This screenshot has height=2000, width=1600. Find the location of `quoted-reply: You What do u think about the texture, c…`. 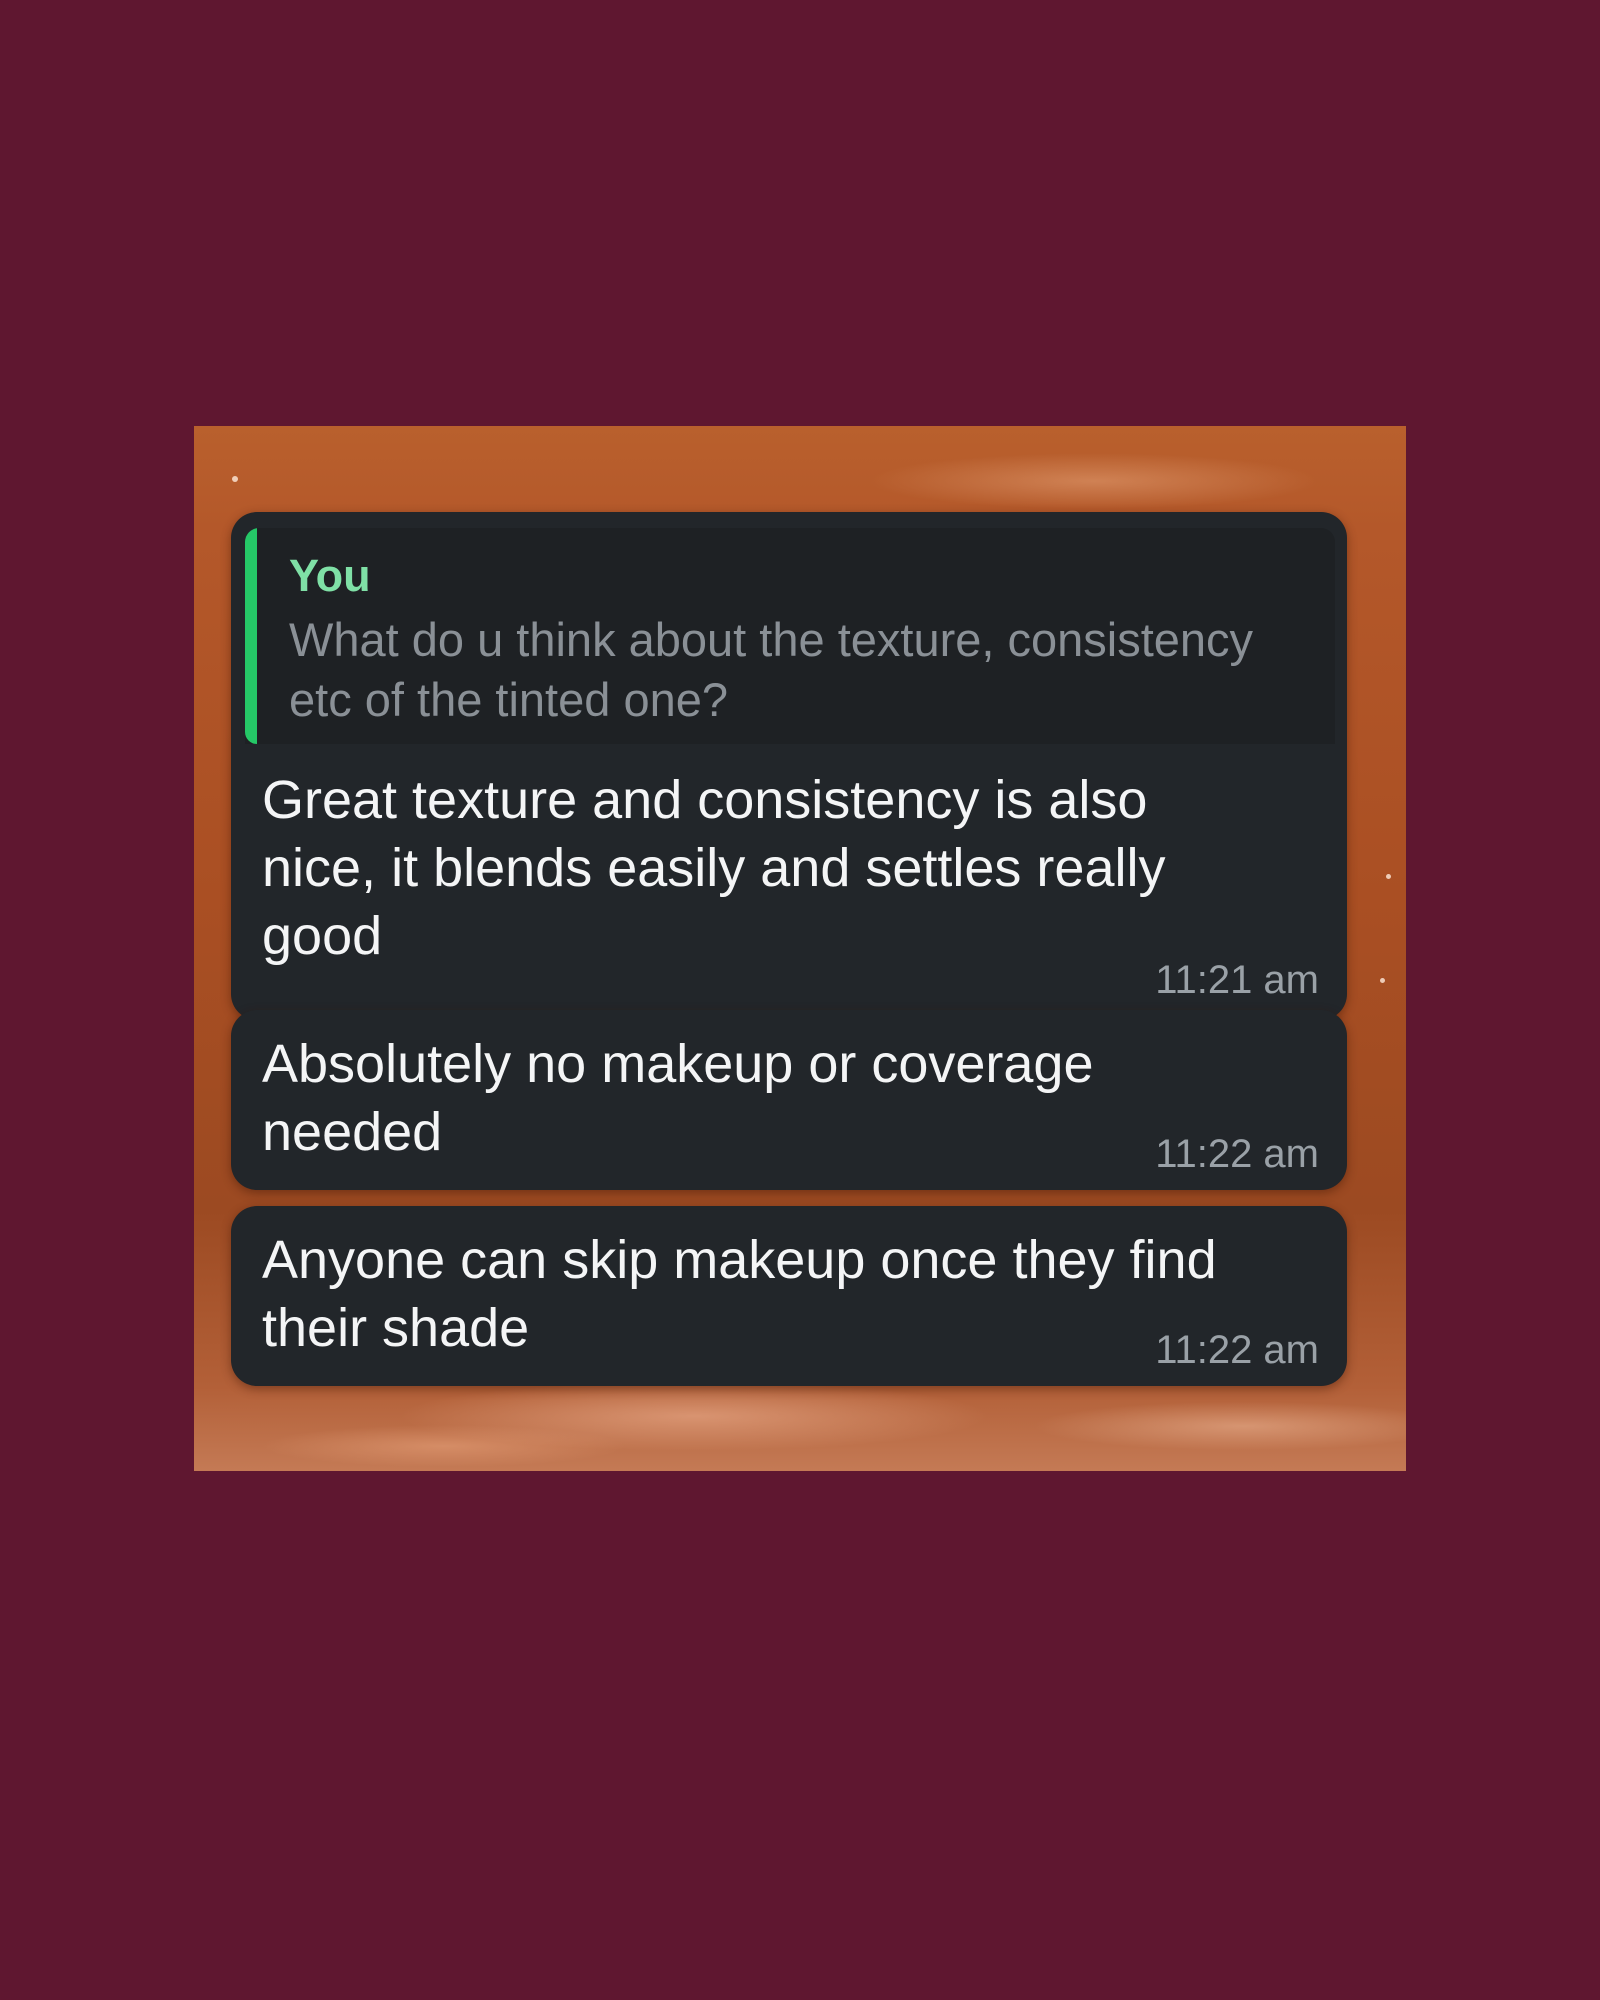

quoted-reply: You What do u think about the texture, c… is located at coordinates (790, 636).